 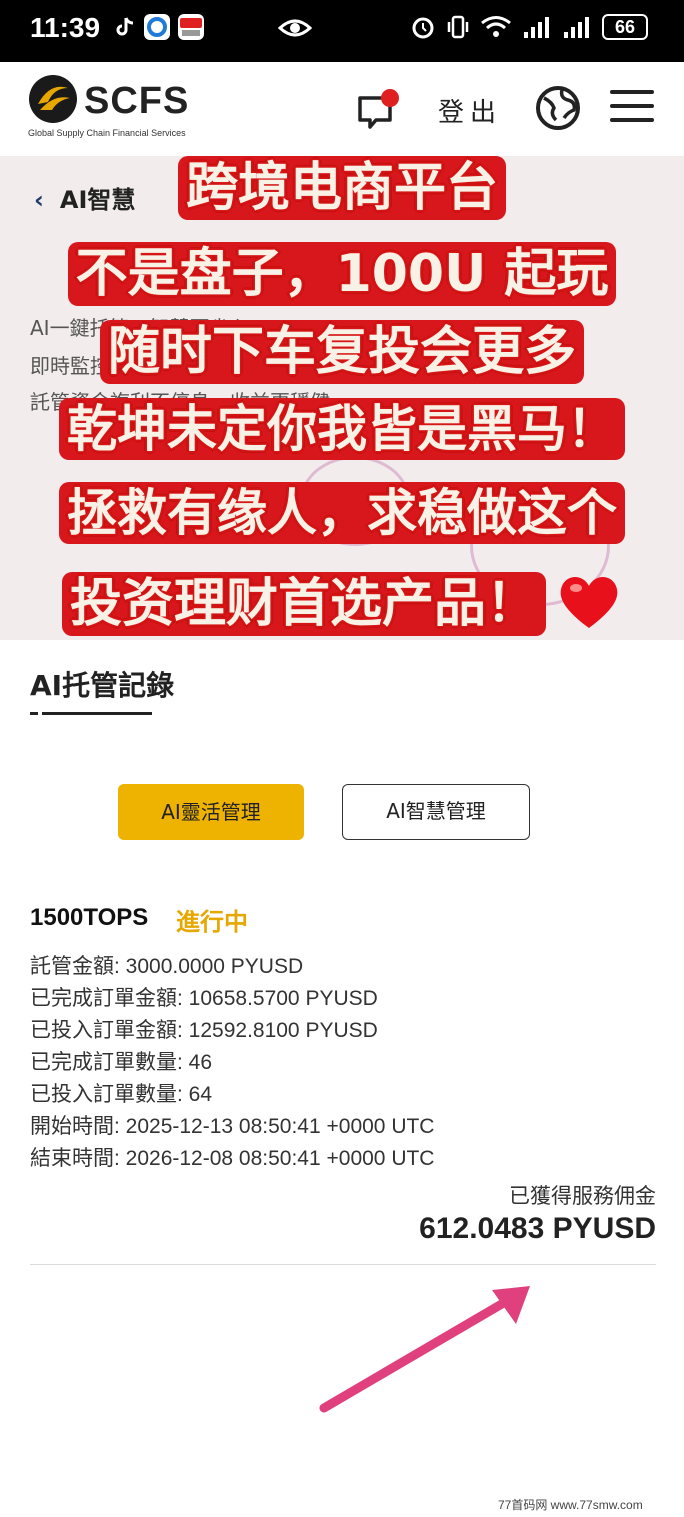 What do you see at coordinates (582, 1196) in the screenshot?
I see `earned-commission-label: 已獲得服務佣金` at bounding box center [582, 1196].